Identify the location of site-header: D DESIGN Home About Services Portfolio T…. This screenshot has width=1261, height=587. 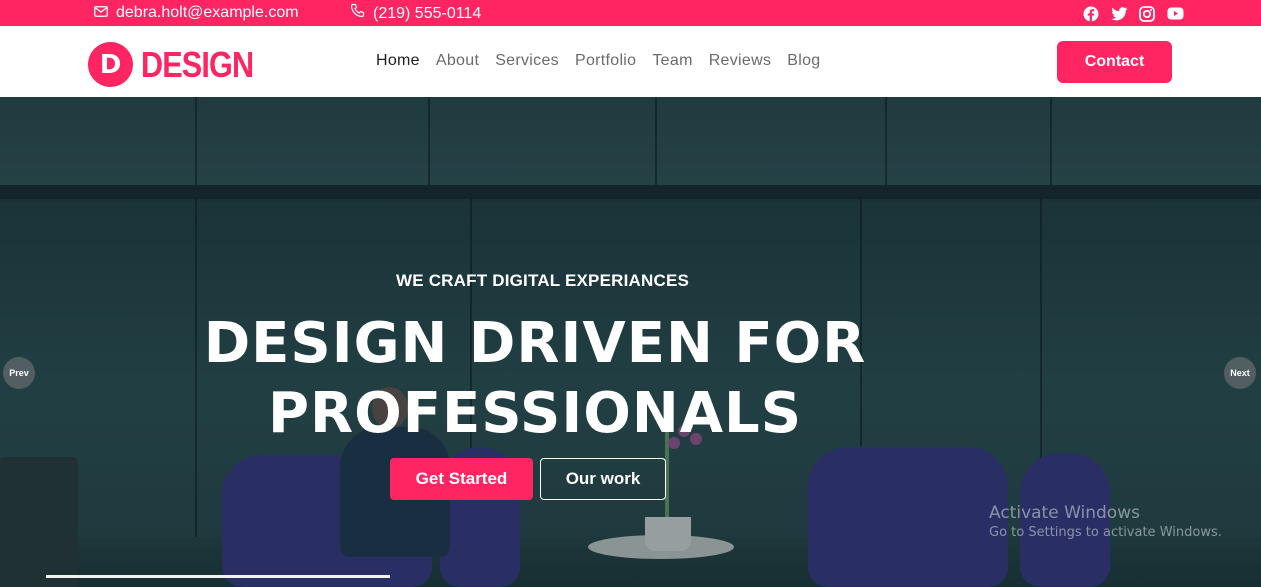
(630, 61).